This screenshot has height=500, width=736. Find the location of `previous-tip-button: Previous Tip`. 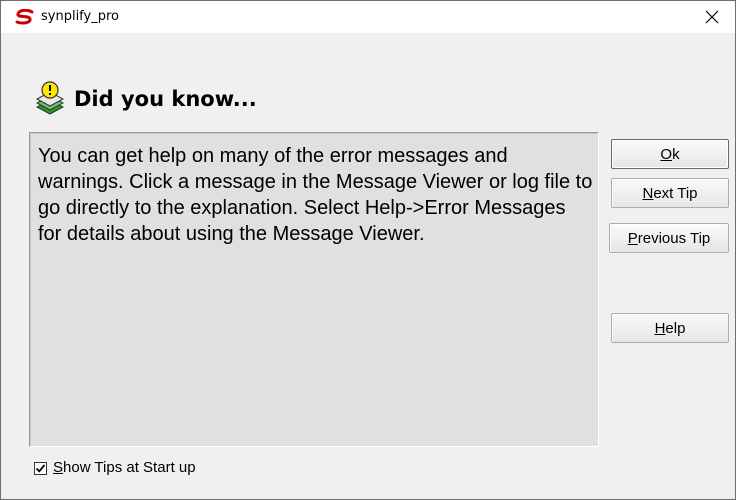

previous-tip-button: Previous Tip is located at coordinates (669, 238).